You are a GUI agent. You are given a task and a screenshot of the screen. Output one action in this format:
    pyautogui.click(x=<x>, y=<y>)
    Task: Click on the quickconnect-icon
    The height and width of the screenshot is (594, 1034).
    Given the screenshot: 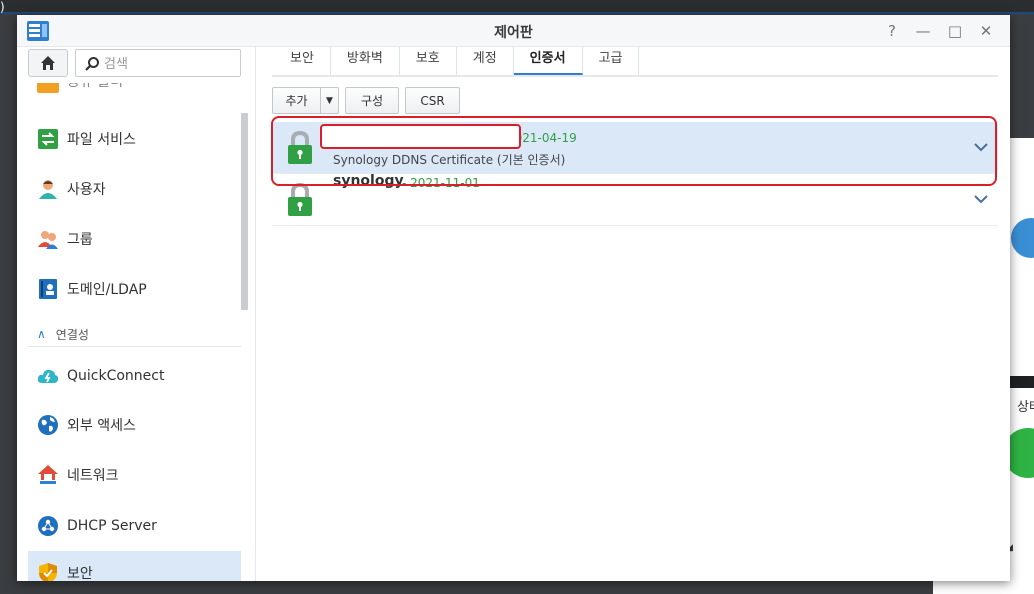 What is the action you would take?
    pyautogui.click(x=48, y=376)
    